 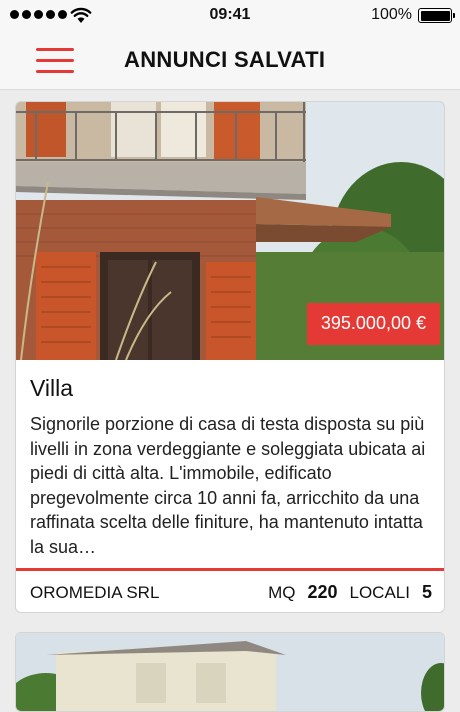 I want to click on listing-title: Villa, so click(x=52, y=388).